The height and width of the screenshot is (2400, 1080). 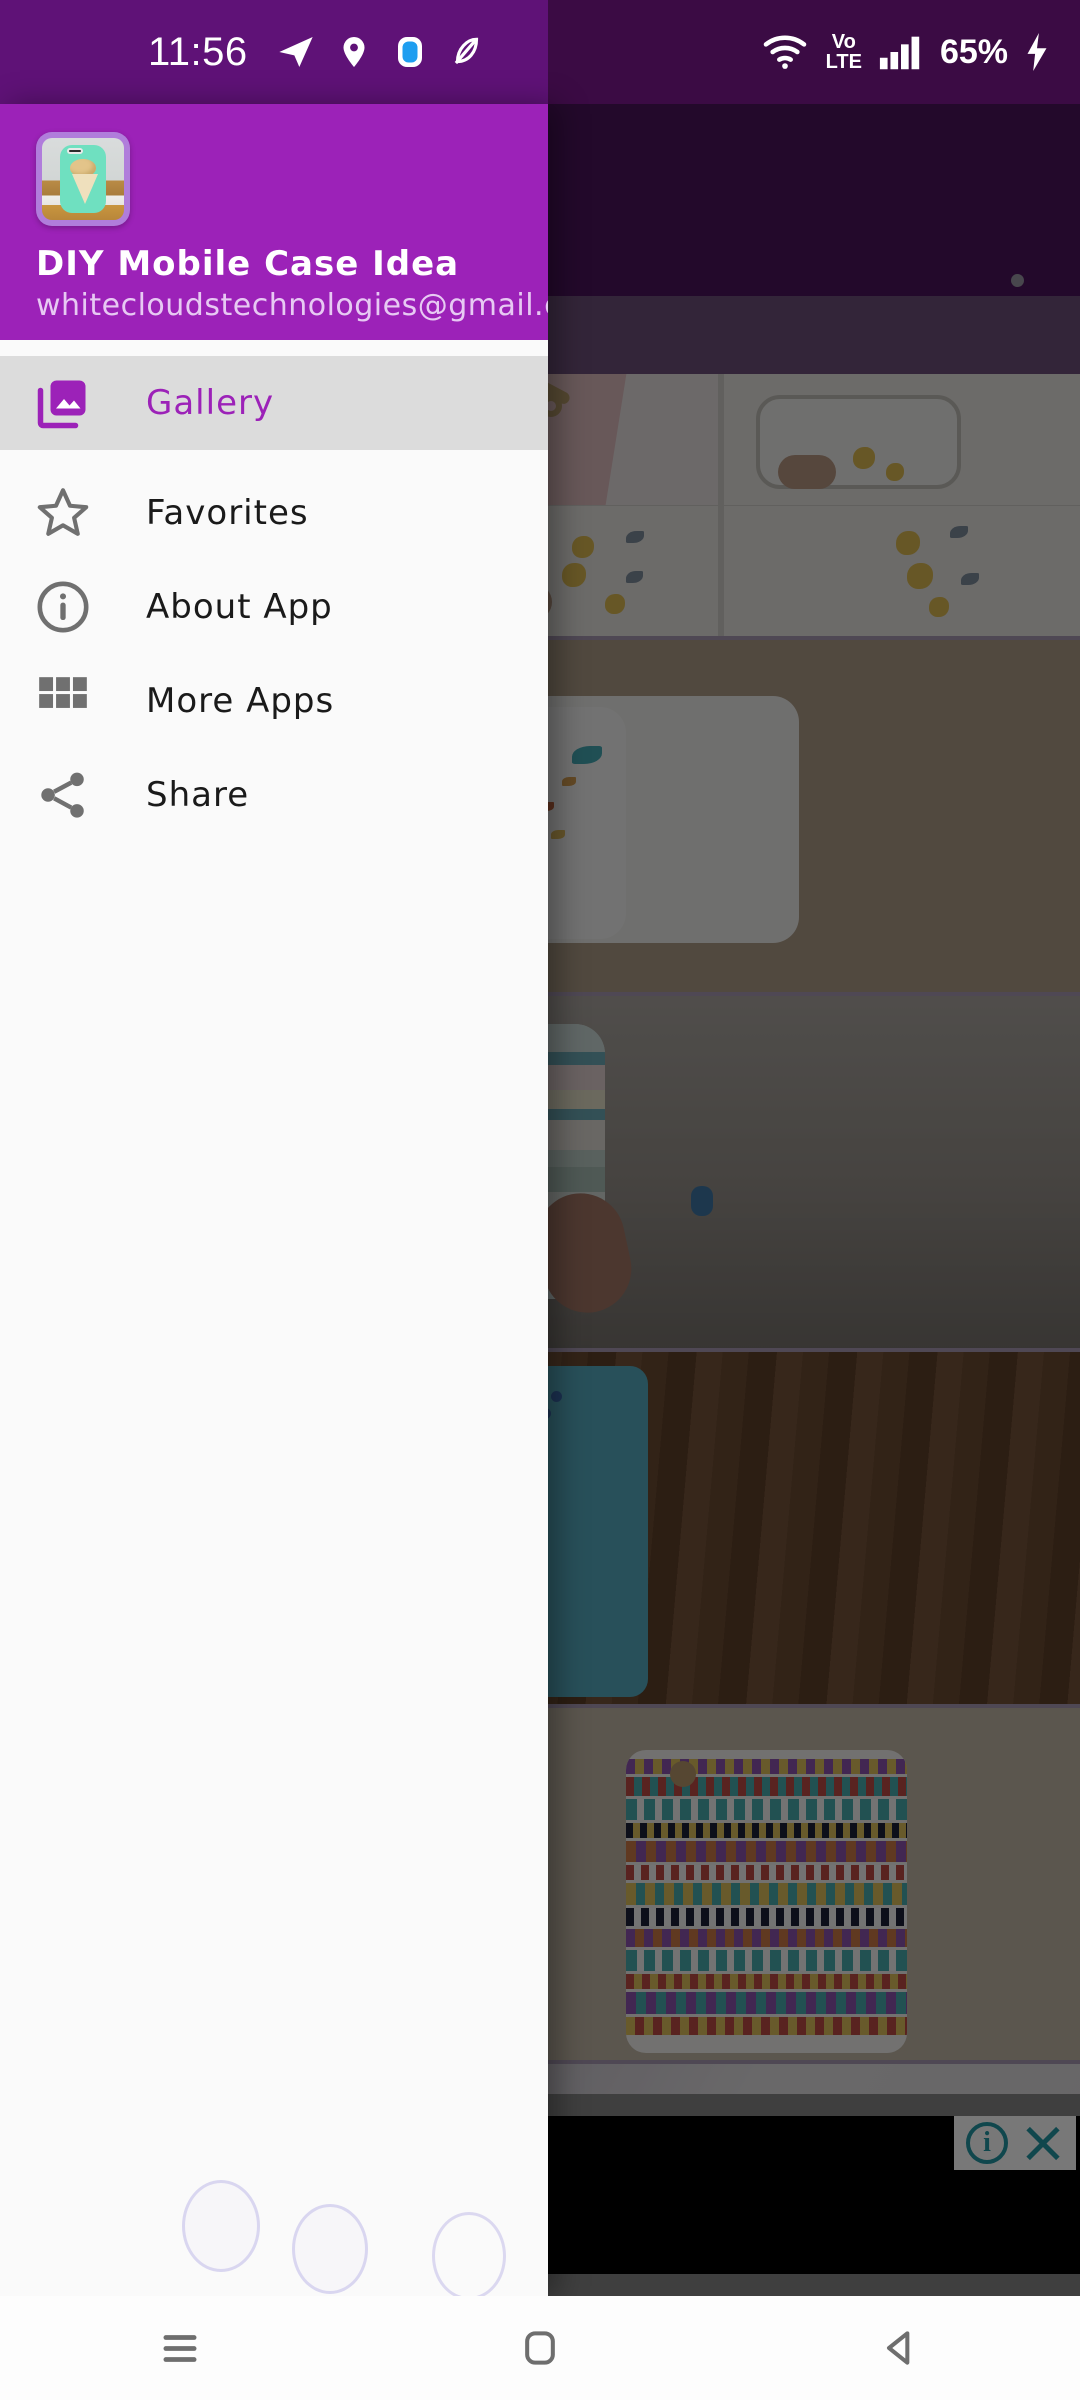 I want to click on sidebar-item-share: Share, so click(x=274, y=795).